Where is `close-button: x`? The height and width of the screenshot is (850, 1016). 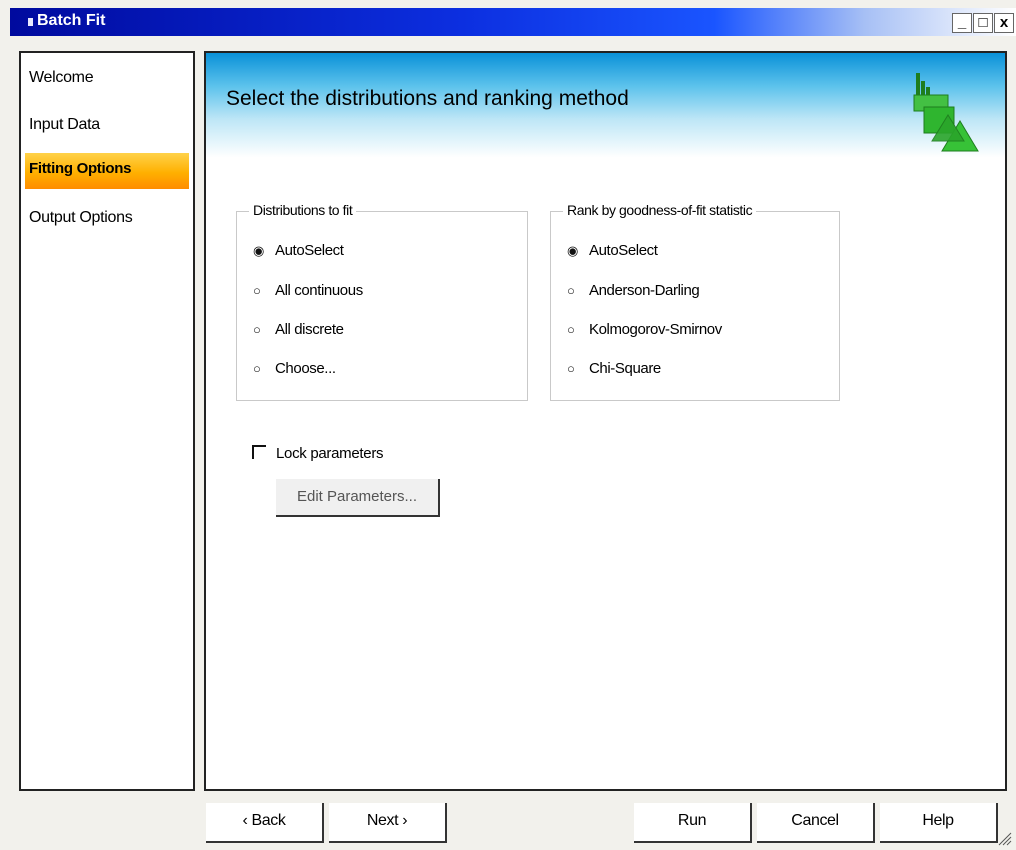
close-button: x is located at coordinates (1004, 23).